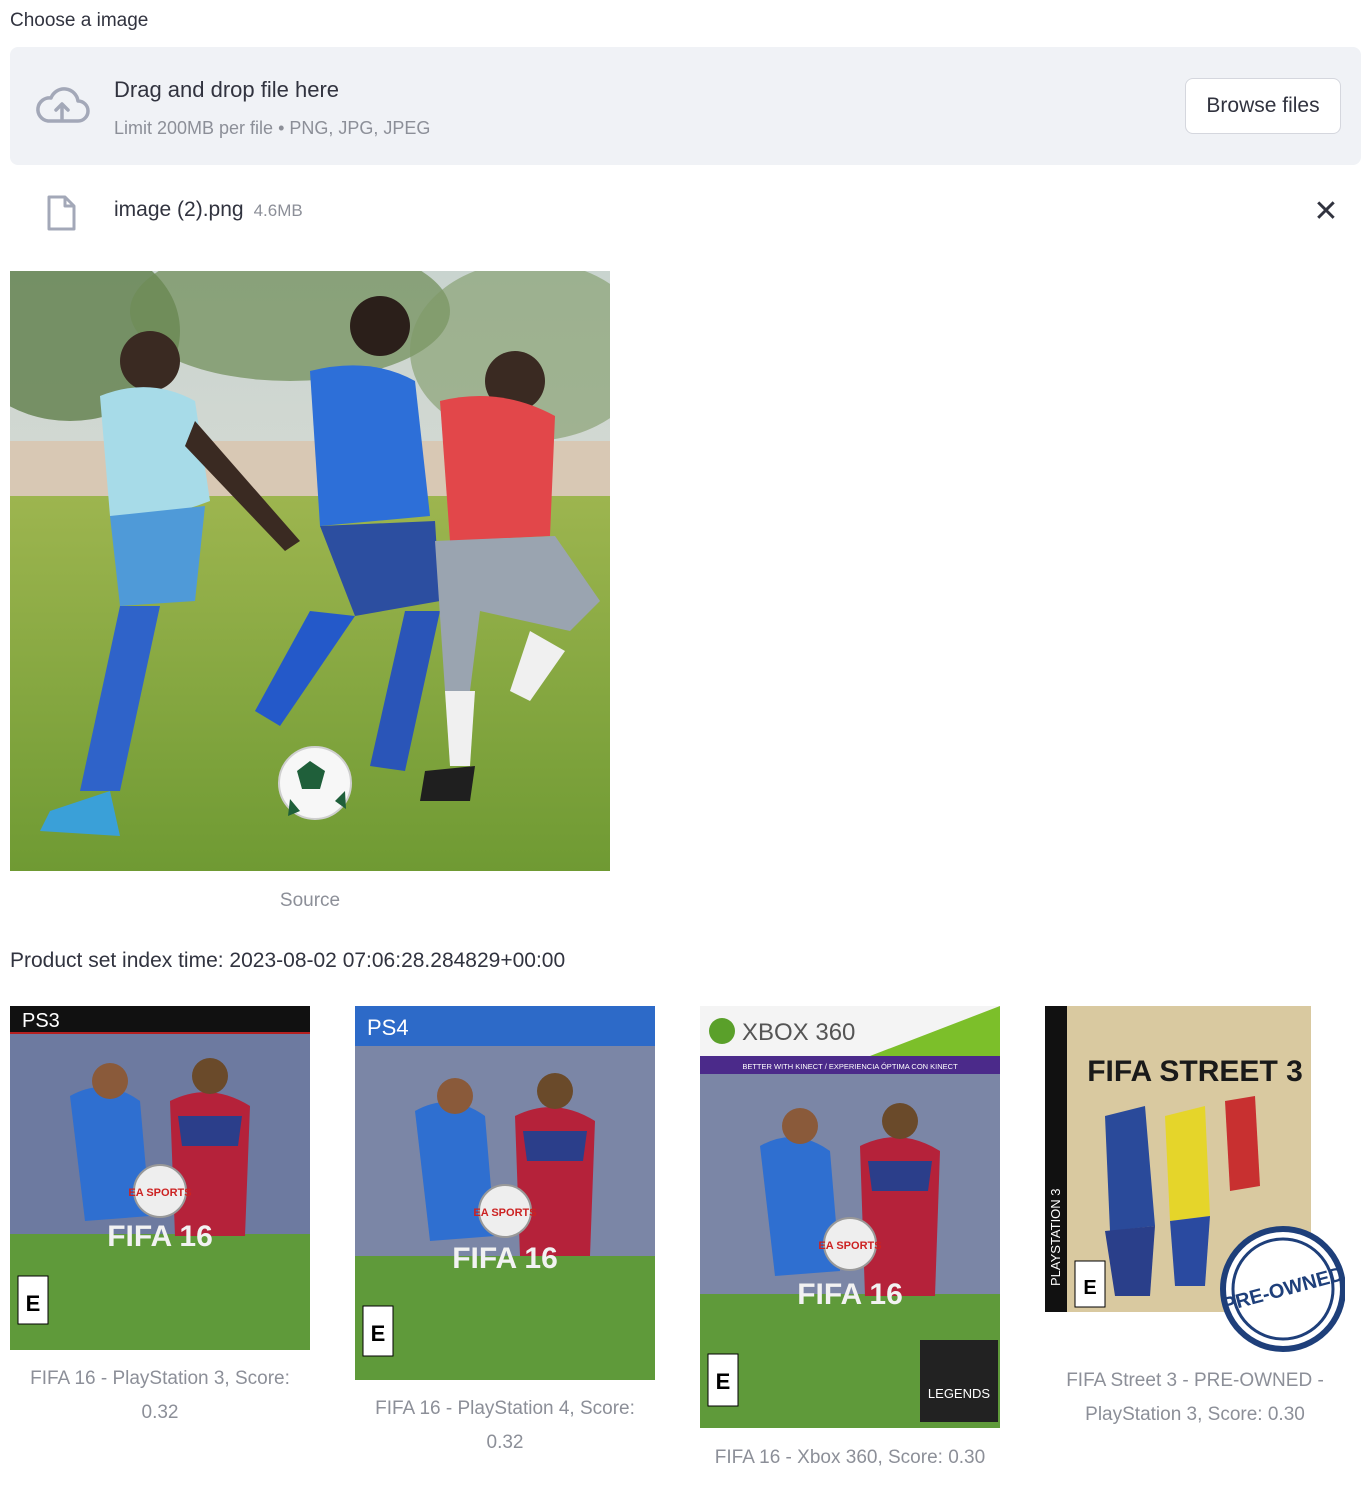 This screenshot has height=1486, width=1361. Describe the element at coordinates (61, 213) in the screenshot. I see `file-icon` at that location.